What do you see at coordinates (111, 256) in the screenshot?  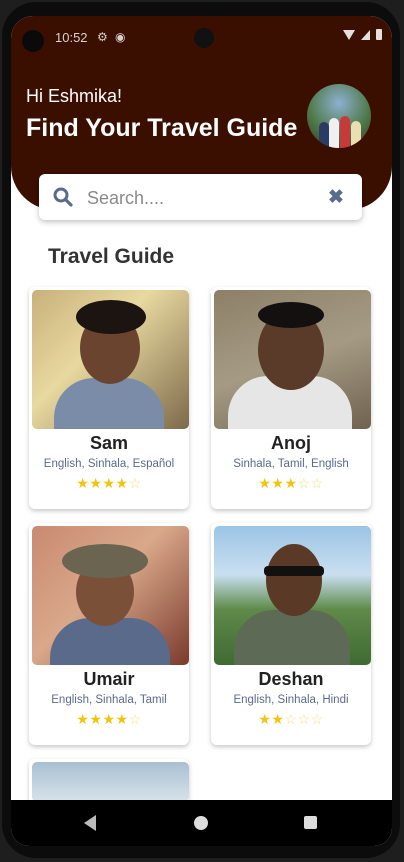 I see `section-title: Travel Guide` at bounding box center [111, 256].